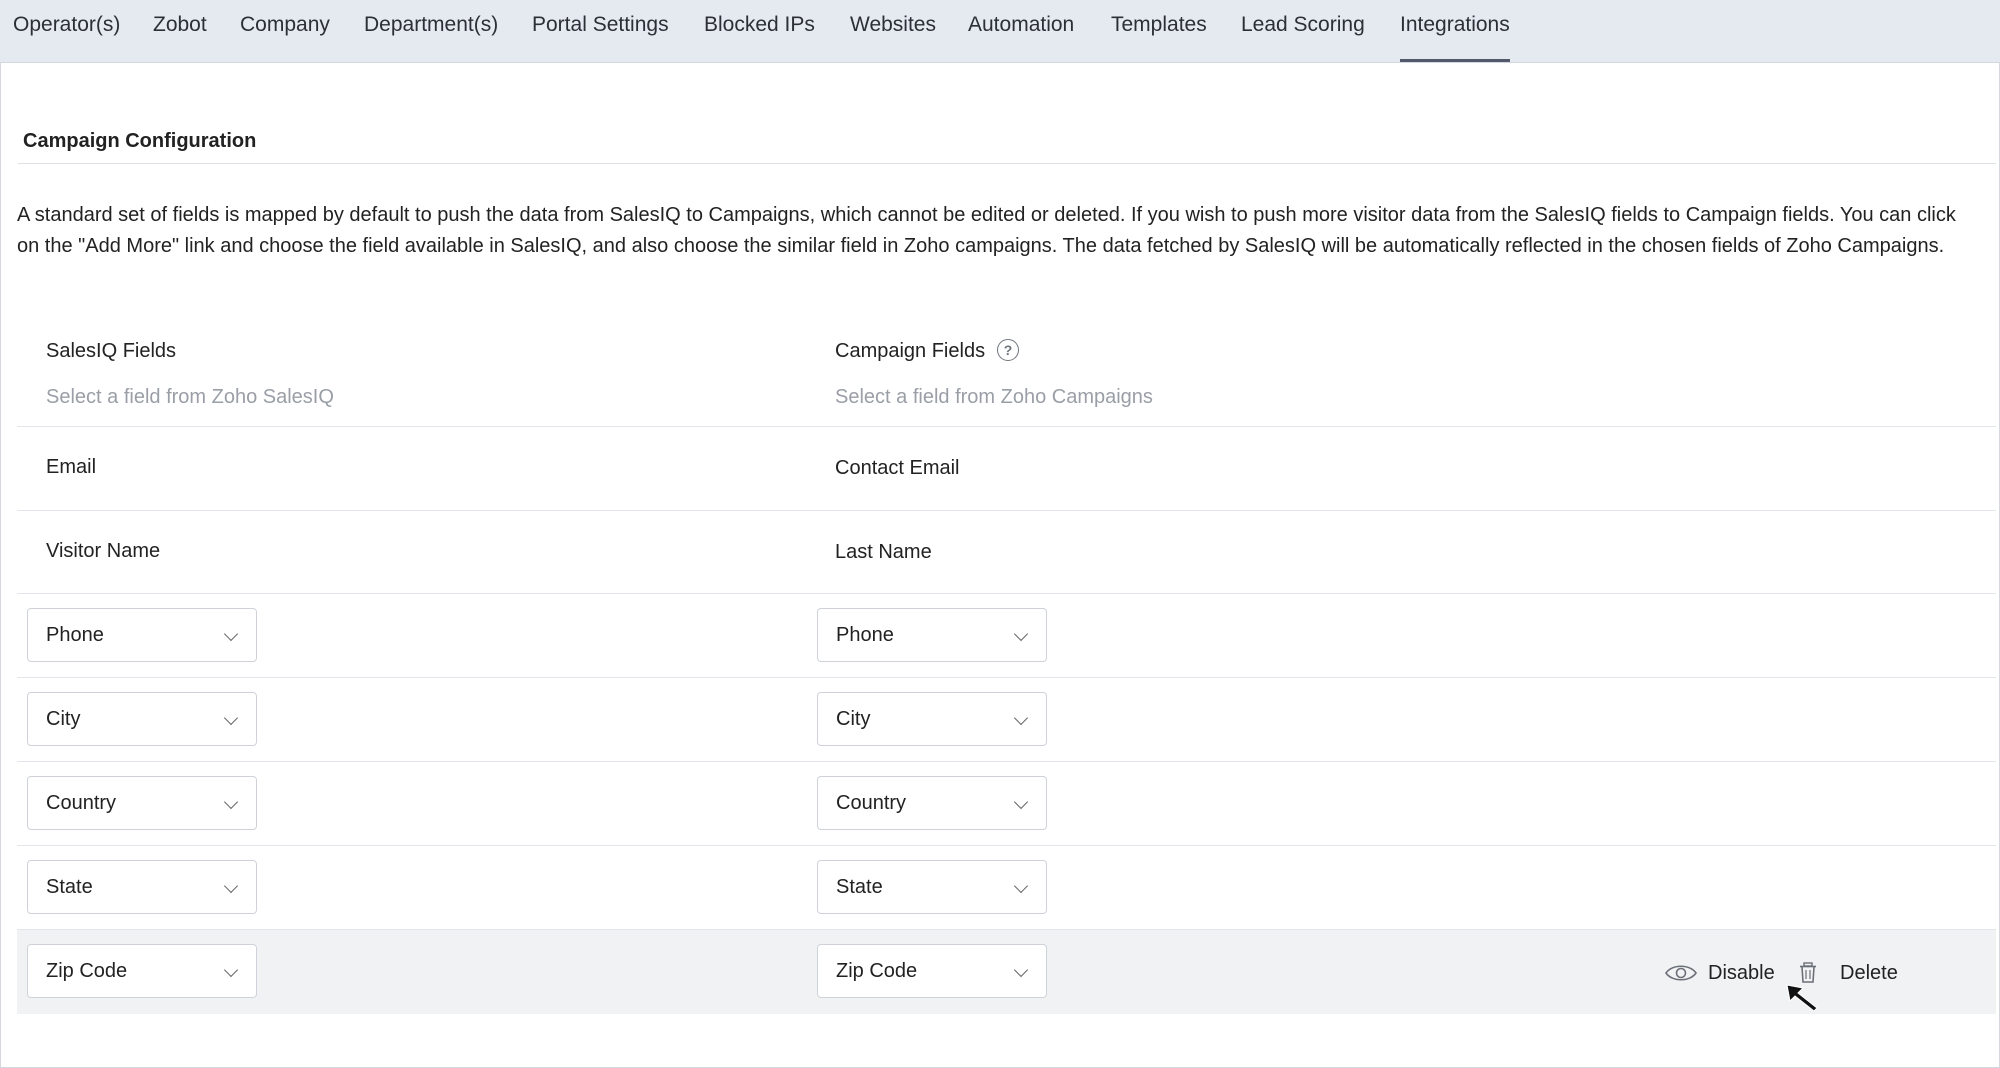 This screenshot has width=2000, height=1068. I want to click on delete-label: Delete, so click(1869, 972).